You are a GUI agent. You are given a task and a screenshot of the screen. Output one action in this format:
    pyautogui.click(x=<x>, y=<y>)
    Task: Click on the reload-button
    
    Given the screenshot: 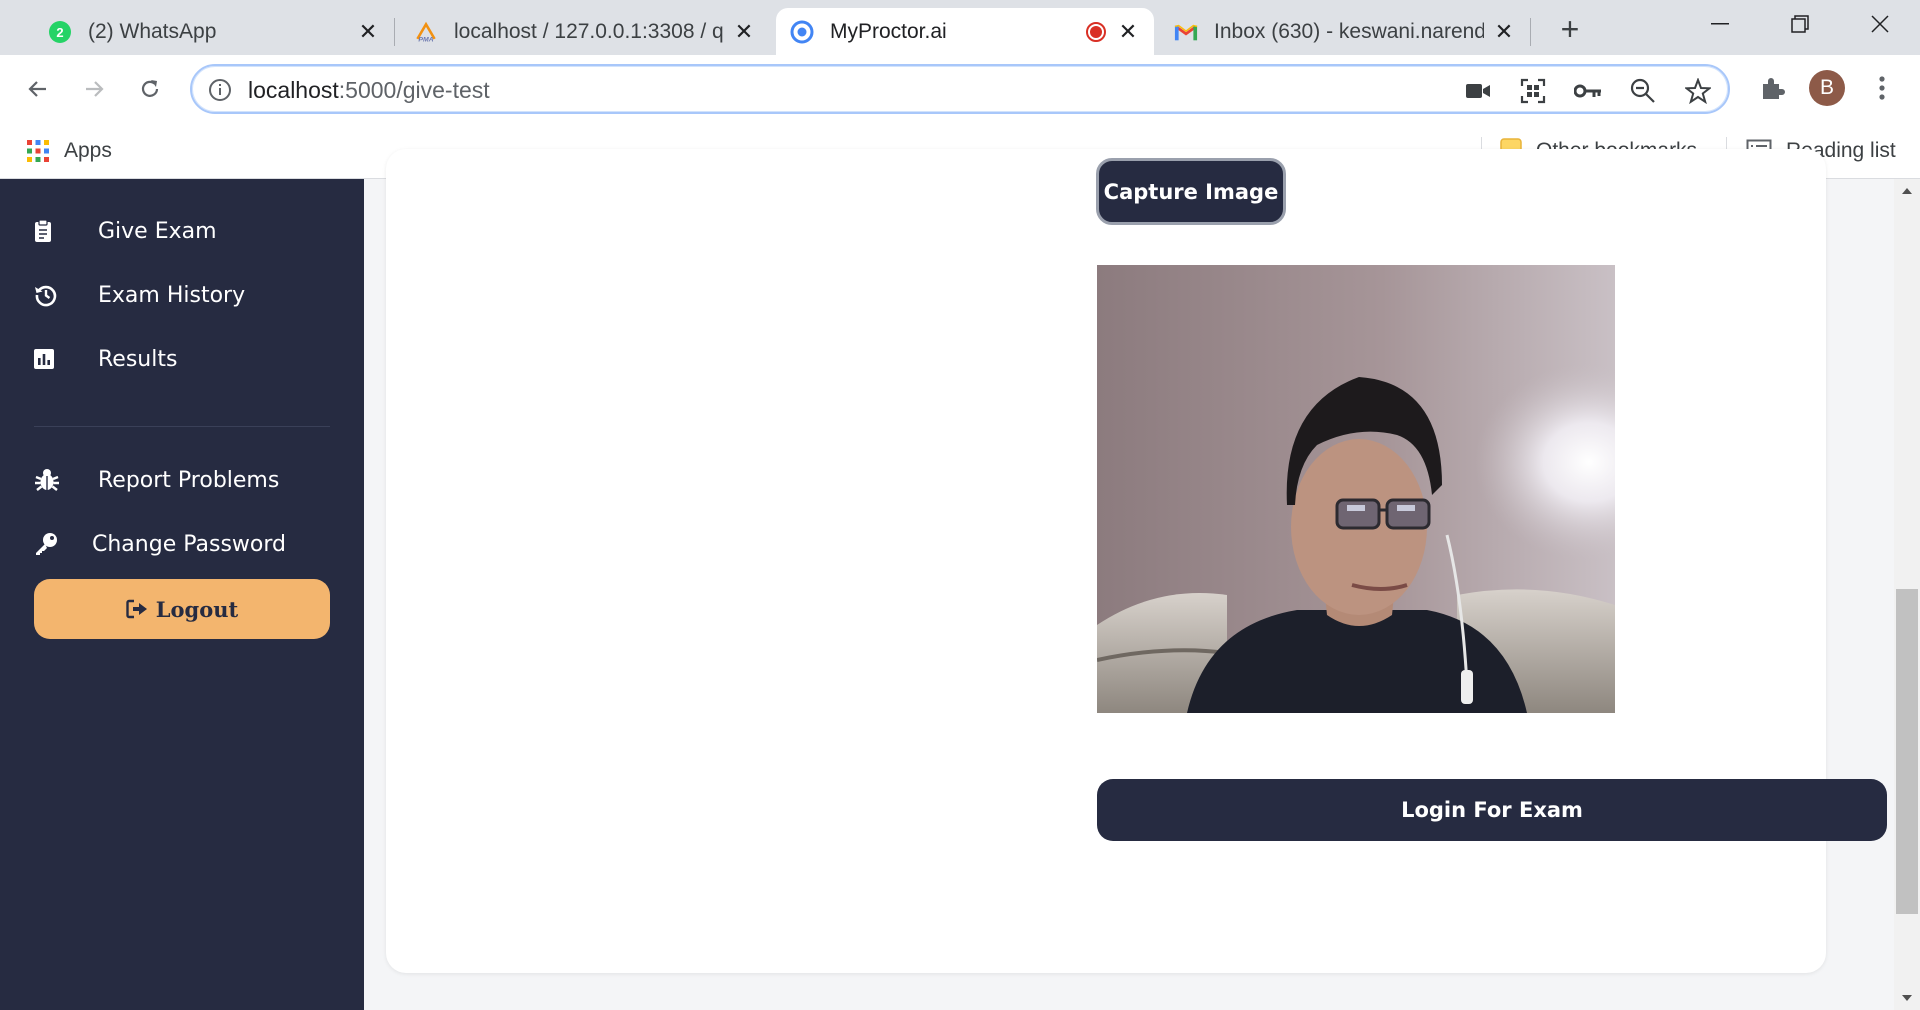 What is the action you would take?
    pyautogui.click(x=150, y=89)
    